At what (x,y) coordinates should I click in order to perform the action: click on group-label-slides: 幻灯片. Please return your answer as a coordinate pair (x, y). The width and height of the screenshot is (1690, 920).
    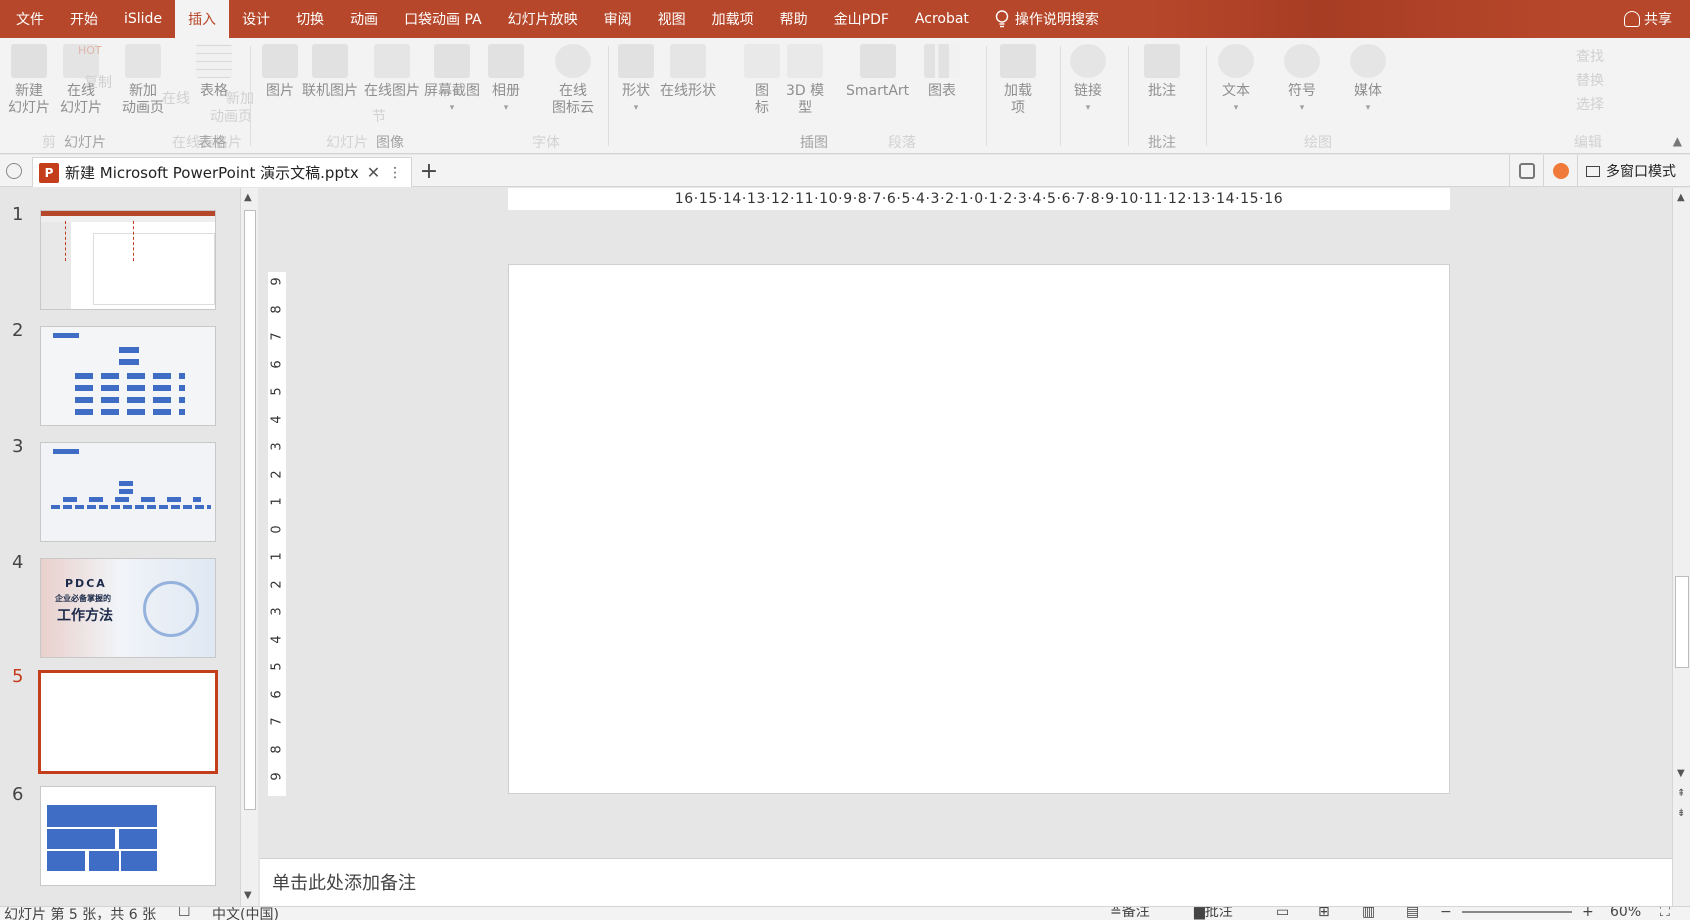
    Looking at the image, I should click on (85, 143).